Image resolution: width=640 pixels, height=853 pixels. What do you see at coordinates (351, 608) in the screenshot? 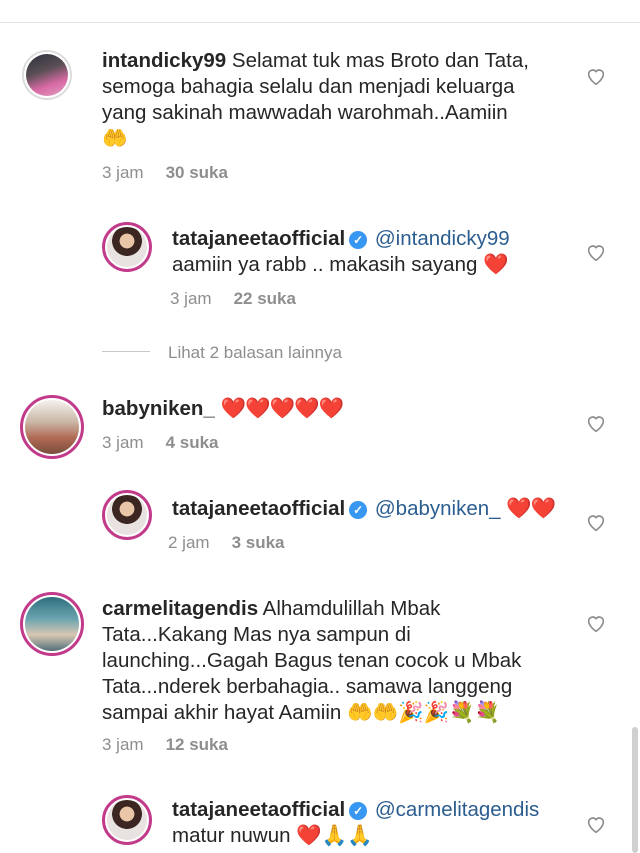
I see `comment-body: Alhamdulillah Mbak` at bounding box center [351, 608].